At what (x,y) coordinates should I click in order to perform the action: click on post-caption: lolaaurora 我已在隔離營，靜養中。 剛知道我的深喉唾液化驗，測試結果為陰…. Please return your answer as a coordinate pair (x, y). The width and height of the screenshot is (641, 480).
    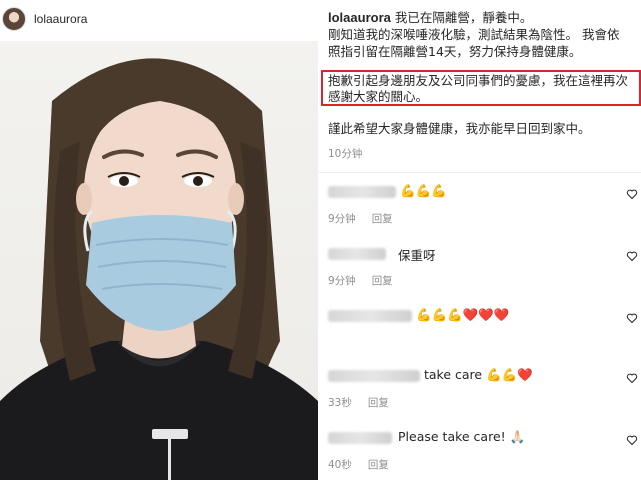
    Looking at the image, I should click on (483, 34).